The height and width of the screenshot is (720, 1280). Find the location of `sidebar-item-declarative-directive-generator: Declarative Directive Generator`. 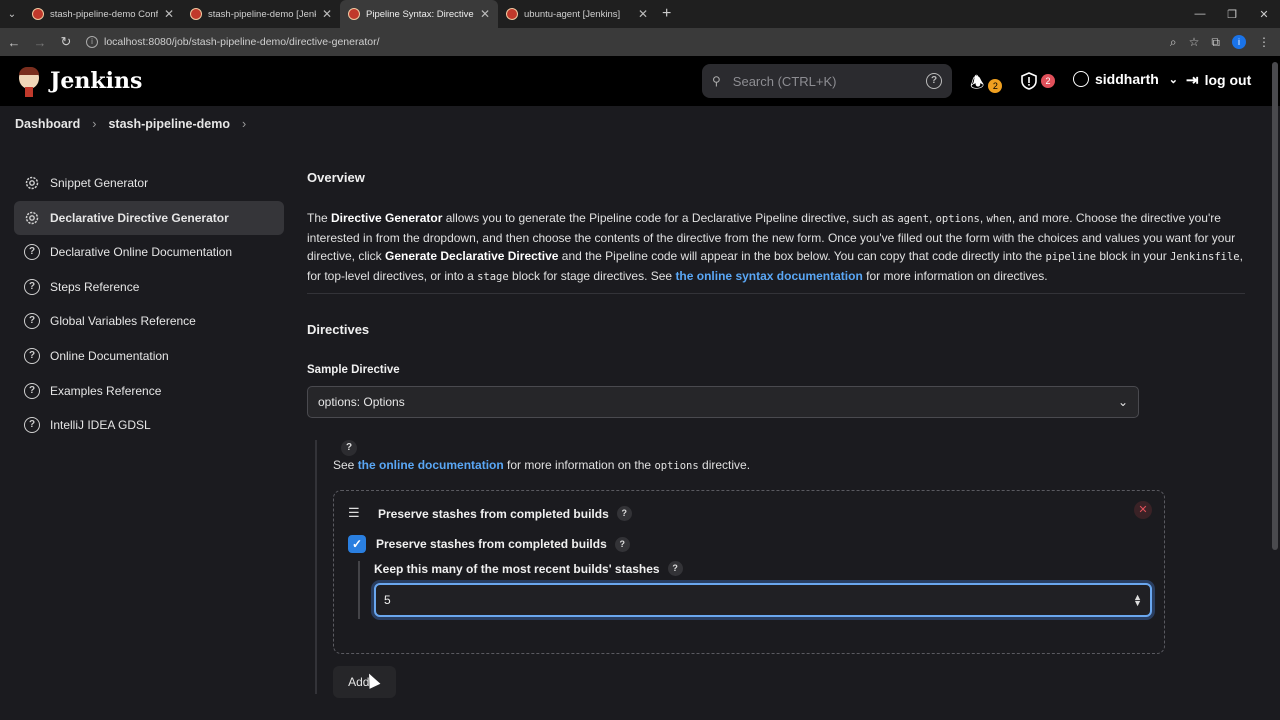

sidebar-item-declarative-directive-generator: Declarative Directive Generator is located at coordinates (149, 217).